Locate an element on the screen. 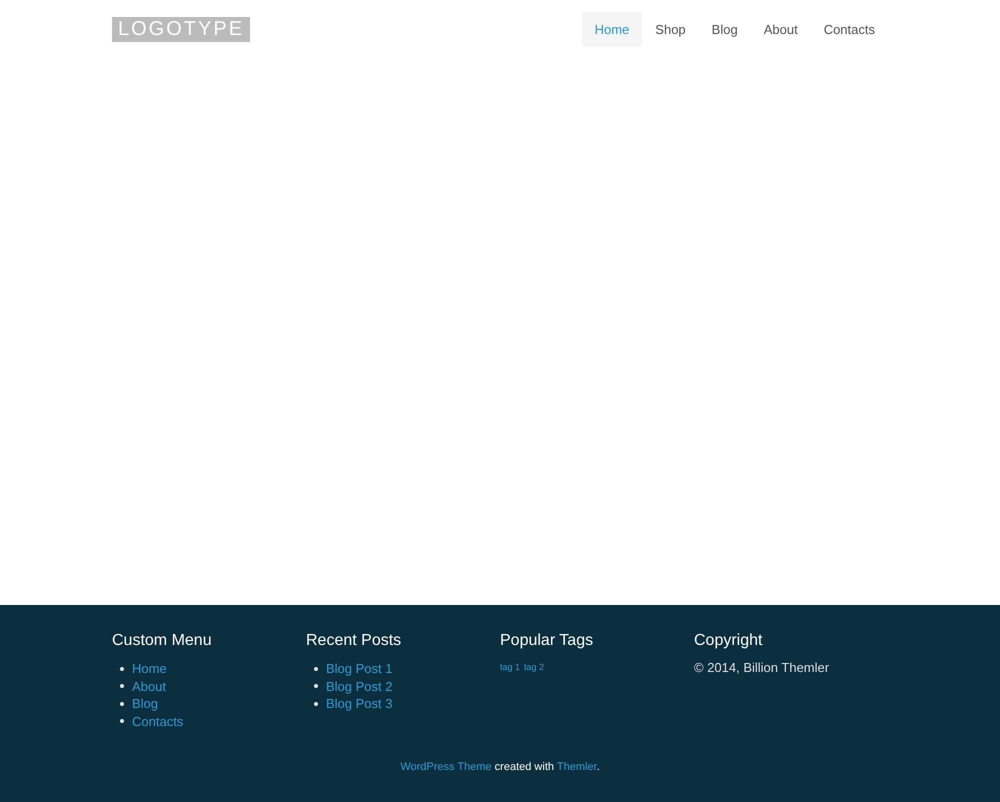 Image resolution: width=1000 pixels, height=802 pixels. footer-link: Blog Post 3 is located at coordinates (359, 704).